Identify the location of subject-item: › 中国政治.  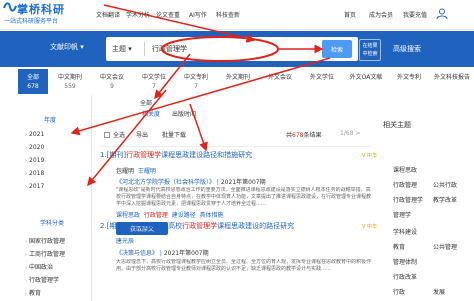
(39, 266).